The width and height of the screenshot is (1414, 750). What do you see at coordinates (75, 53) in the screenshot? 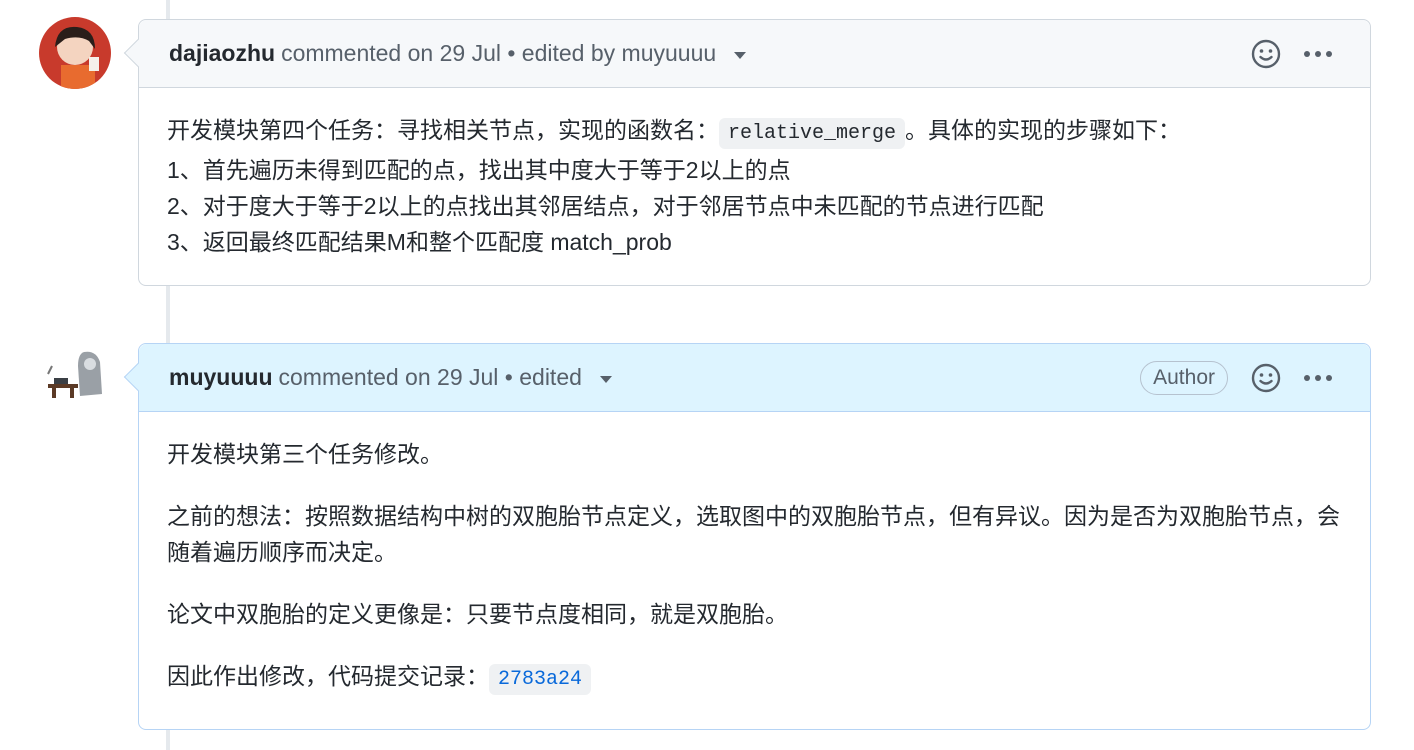
I see `avatar-dajiaozhu` at bounding box center [75, 53].